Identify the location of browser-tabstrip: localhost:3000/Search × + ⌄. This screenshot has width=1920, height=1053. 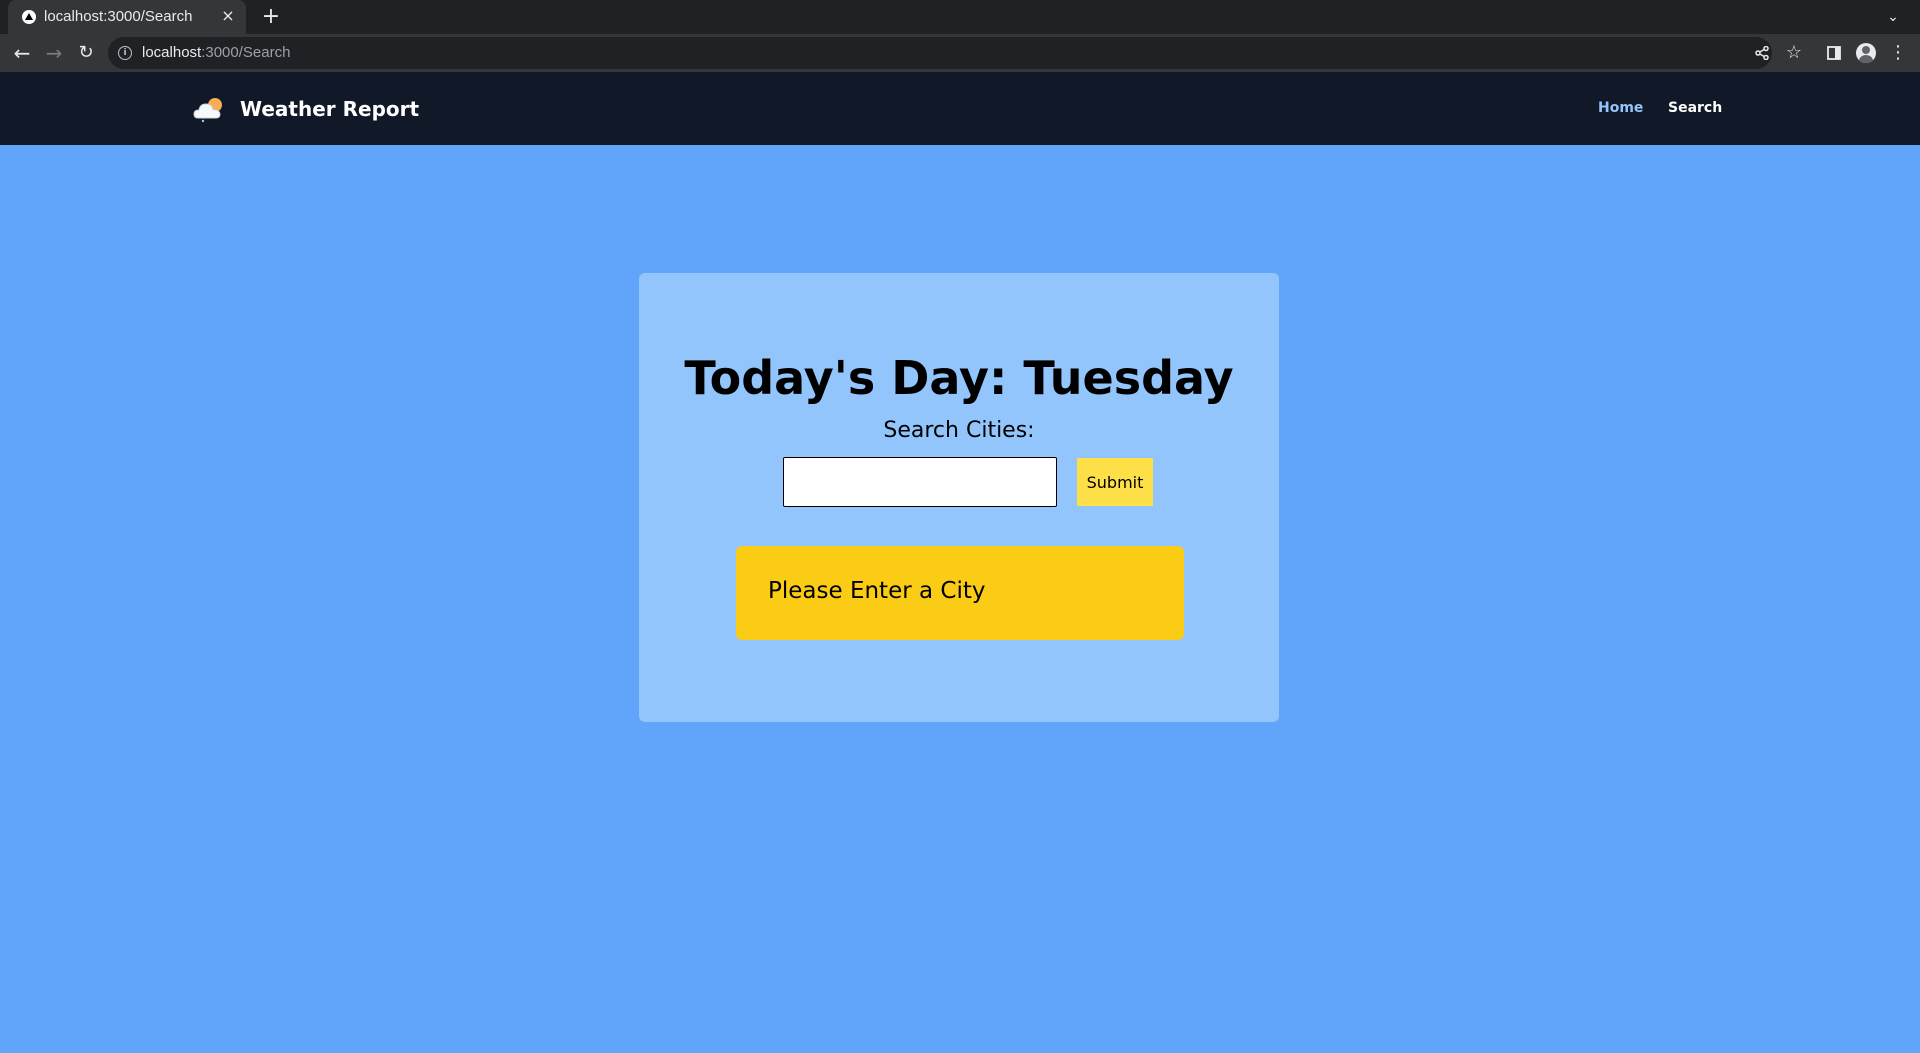
(960, 17).